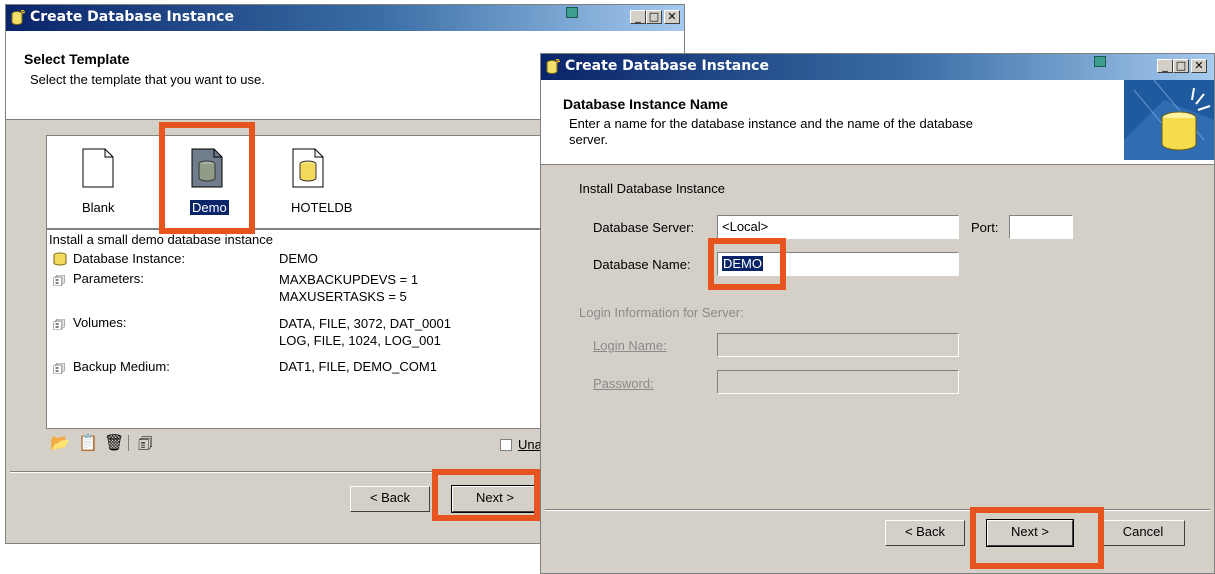 The image size is (1215, 574). What do you see at coordinates (661, 312) in the screenshot?
I see `login-group-label: Login Information for Server:` at bounding box center [661, 312].